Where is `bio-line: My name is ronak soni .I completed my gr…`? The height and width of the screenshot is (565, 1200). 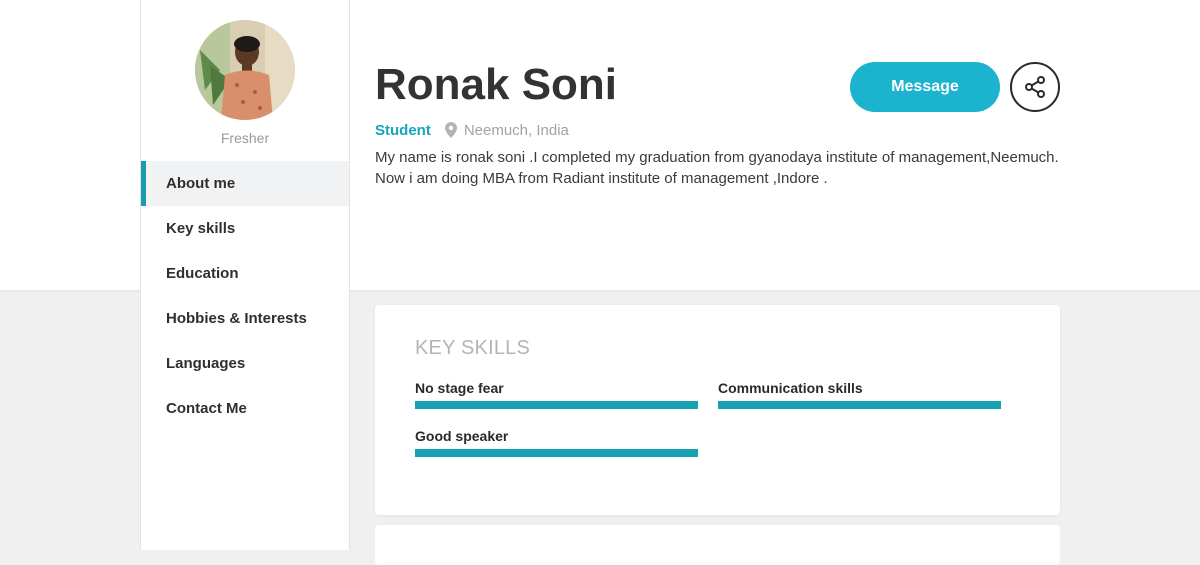
bio-line: My name is ronak soni .I completed my gr… is located at coordinates (717, 157).